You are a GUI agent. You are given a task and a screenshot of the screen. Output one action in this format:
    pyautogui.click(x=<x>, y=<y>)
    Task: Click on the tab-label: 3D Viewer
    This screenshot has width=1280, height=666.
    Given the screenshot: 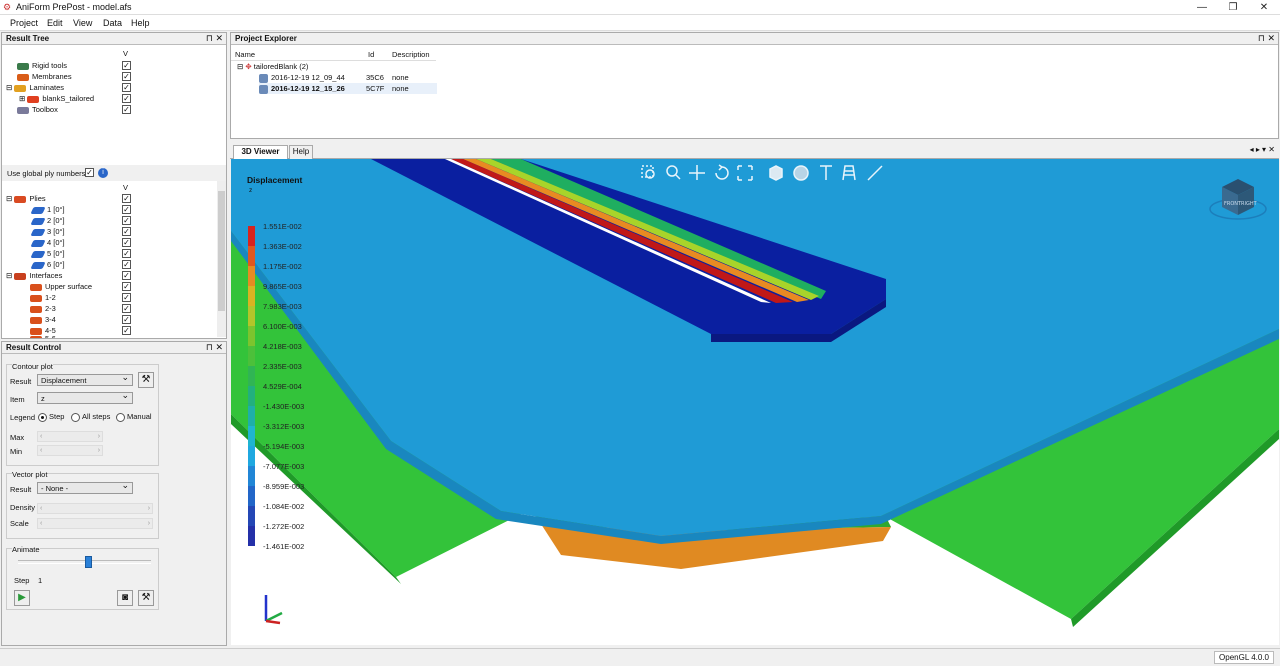 What is the action you would take?
    pyautogui.click(x=260, y=151)
    